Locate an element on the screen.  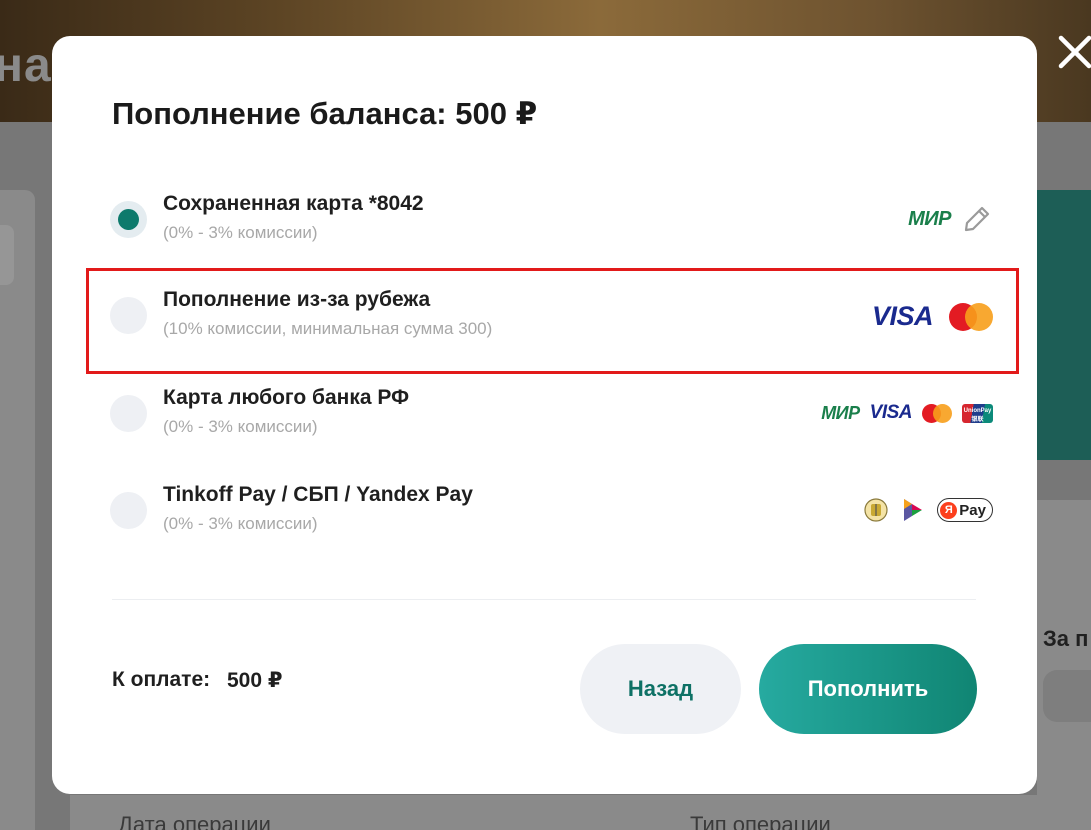
unionpay-logo: UnionPay 银联 is located at coordinates (977, 413).